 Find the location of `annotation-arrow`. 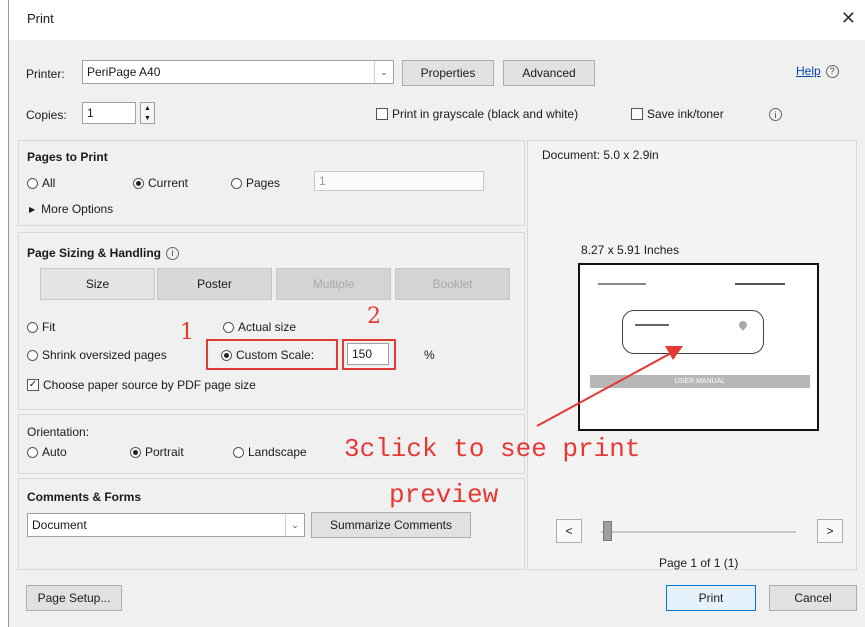

annotation-arrow is located at coordinates (609, 386).